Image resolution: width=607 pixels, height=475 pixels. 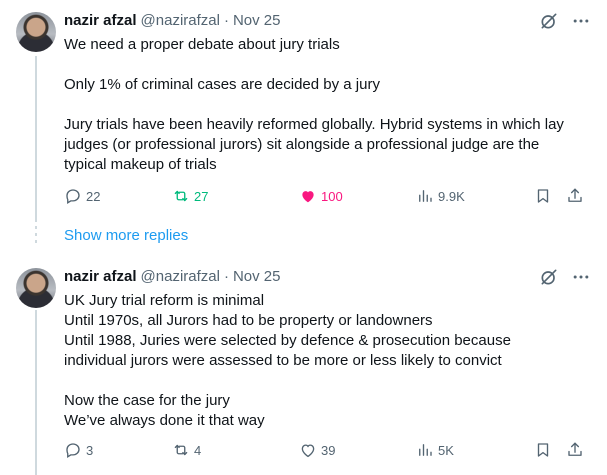 I want to click on tweet-line: typical makeup of trials, so click(x=140, y=164).